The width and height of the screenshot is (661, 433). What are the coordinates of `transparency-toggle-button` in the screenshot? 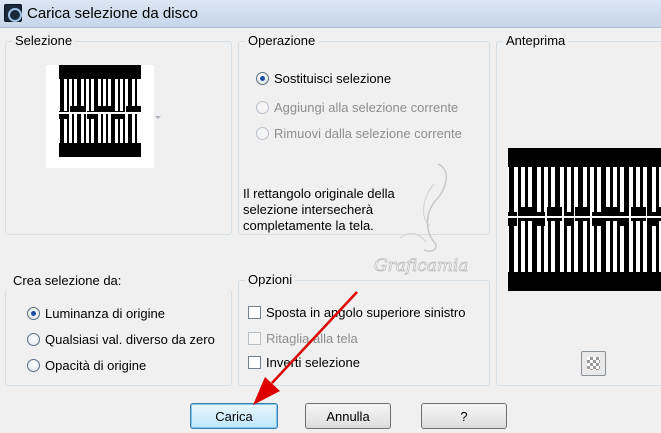 It's located at (593, 363).